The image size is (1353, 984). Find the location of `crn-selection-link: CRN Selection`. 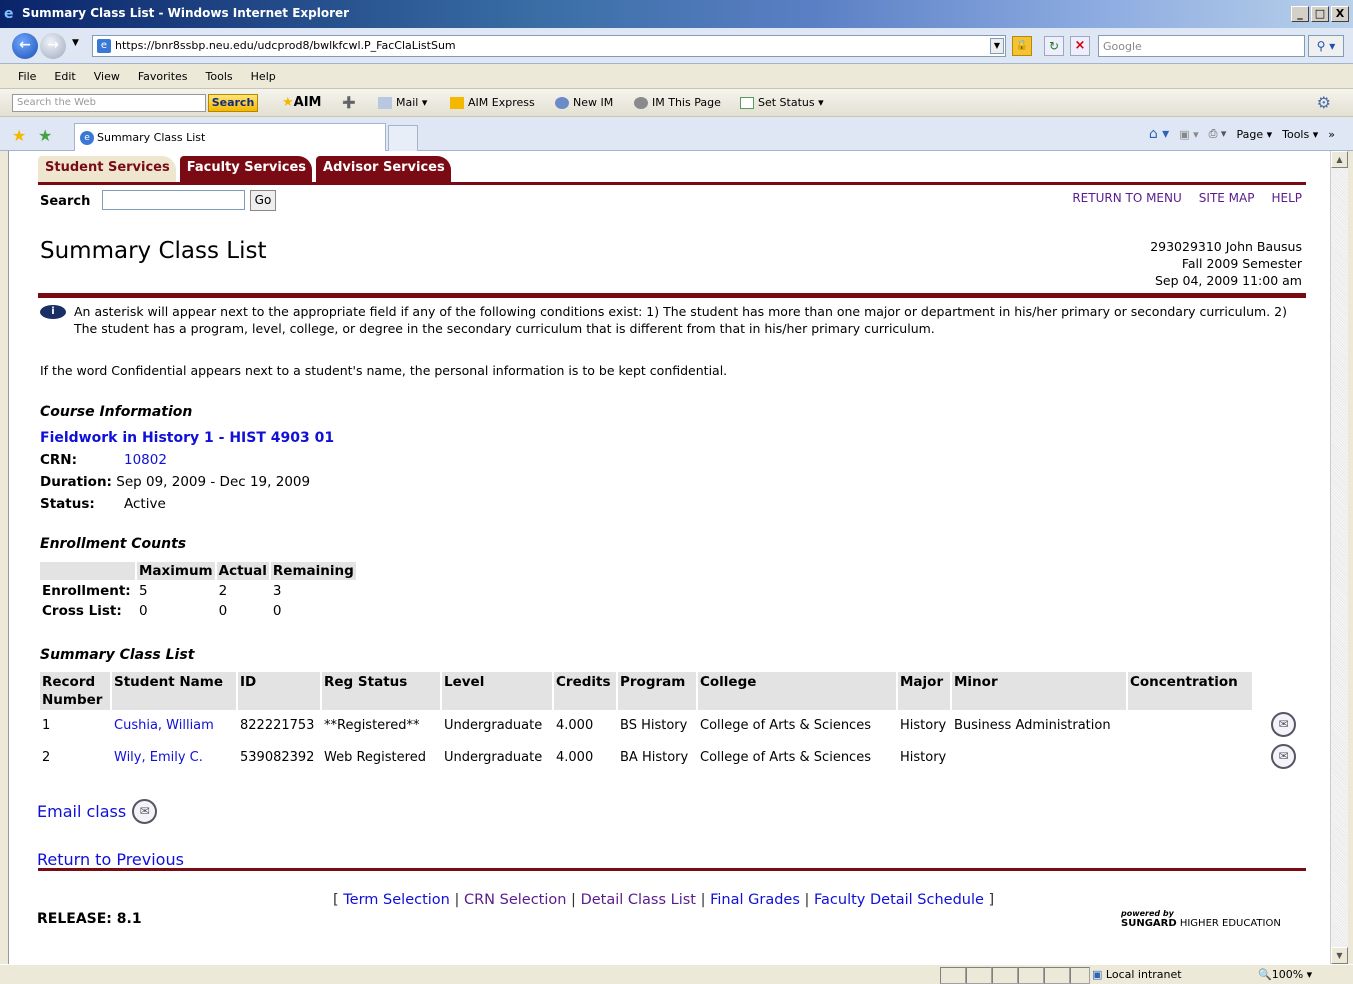

crn-selection-link: CRN Selection is located at coordinates (515, 900).